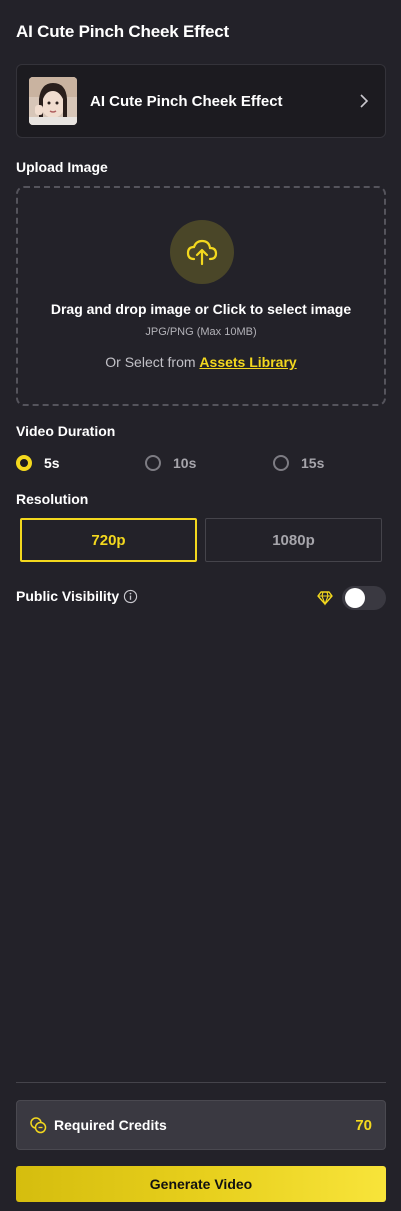  Describe the element at coordinates (152, 362) in the screenshot. I see `assets-prefix-text: Or Select from` at that location.